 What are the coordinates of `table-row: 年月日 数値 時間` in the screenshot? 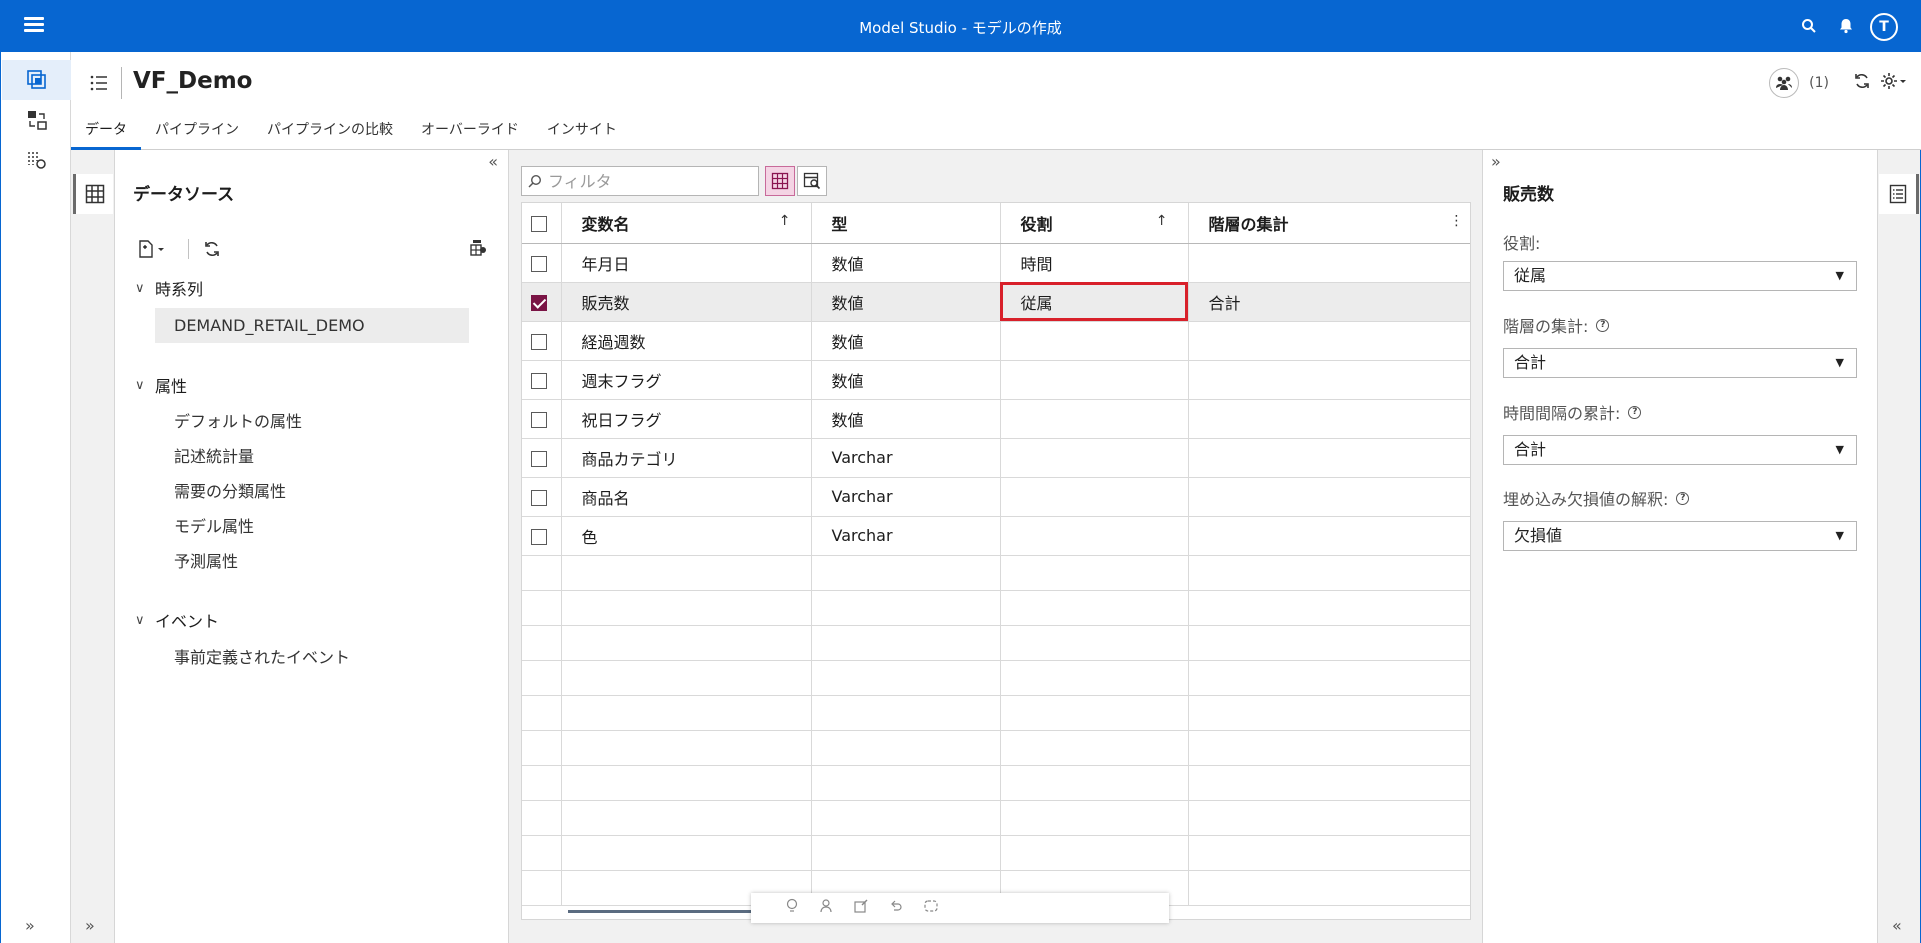 It's located at (996, 263).